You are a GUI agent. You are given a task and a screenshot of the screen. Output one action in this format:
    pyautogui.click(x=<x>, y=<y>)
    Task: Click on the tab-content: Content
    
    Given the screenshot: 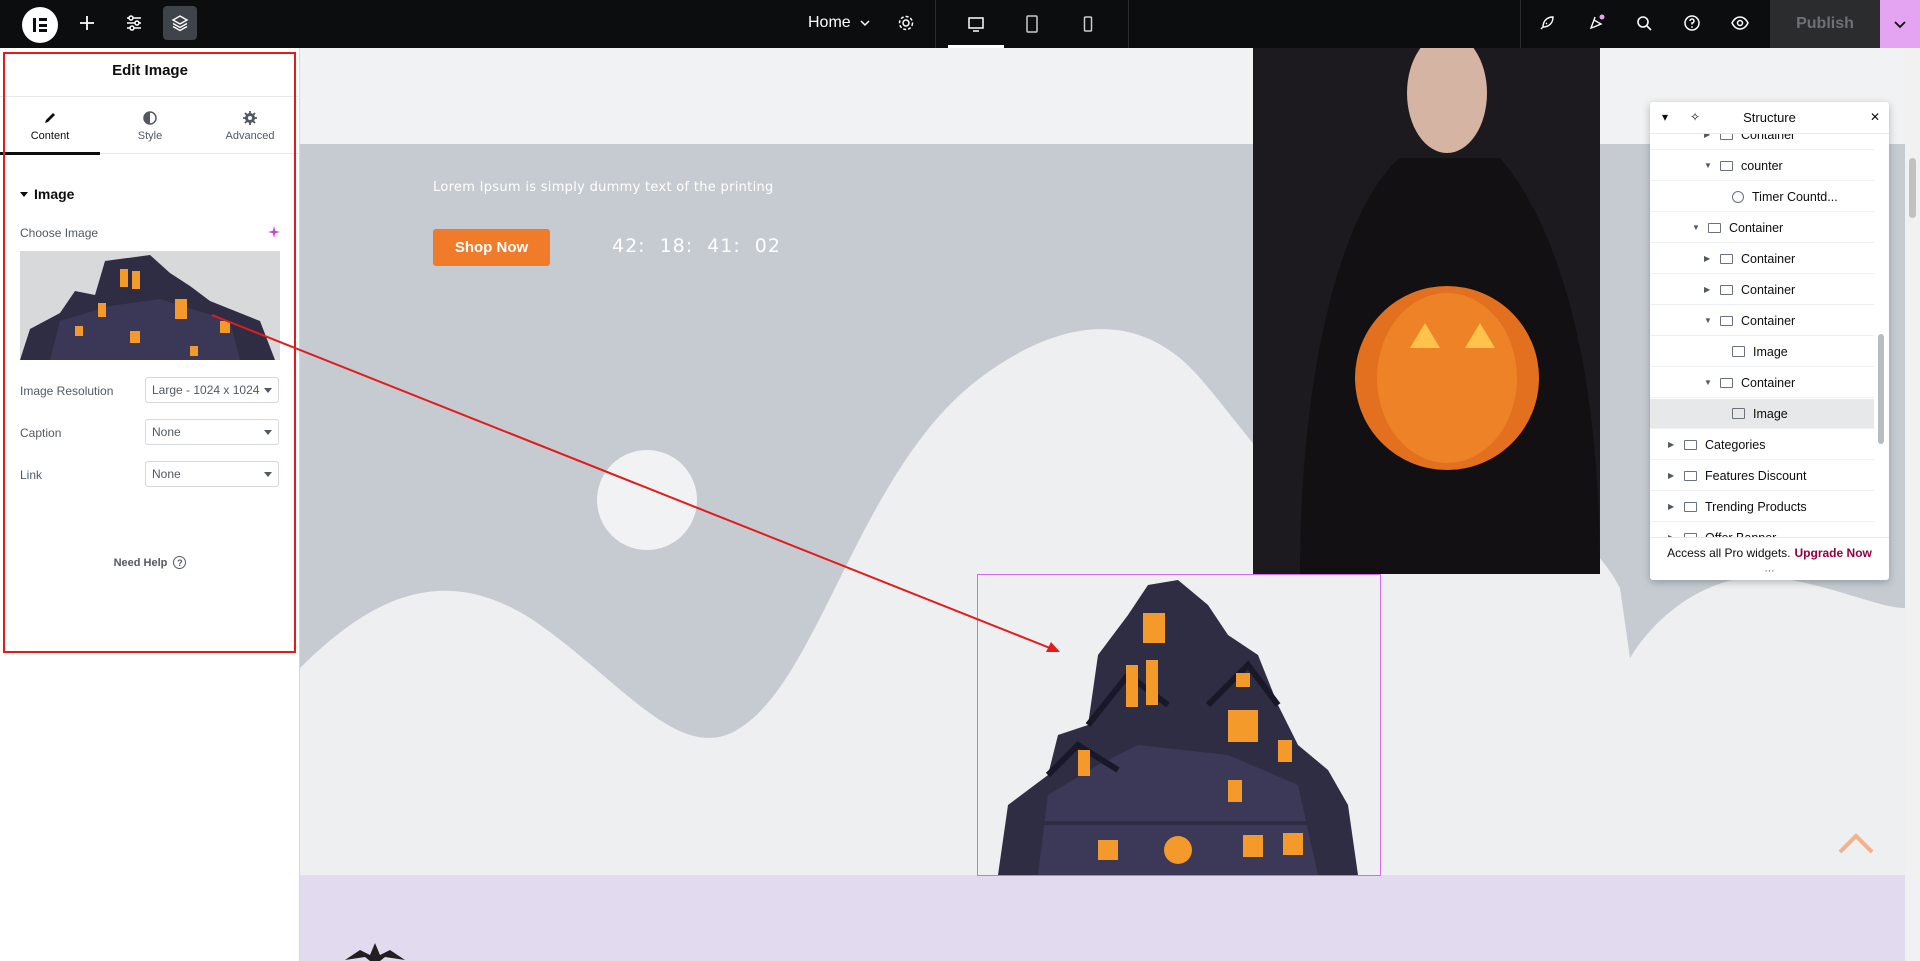 What is the action you would take?
    pyautogui.click(x=50, y=126)
    